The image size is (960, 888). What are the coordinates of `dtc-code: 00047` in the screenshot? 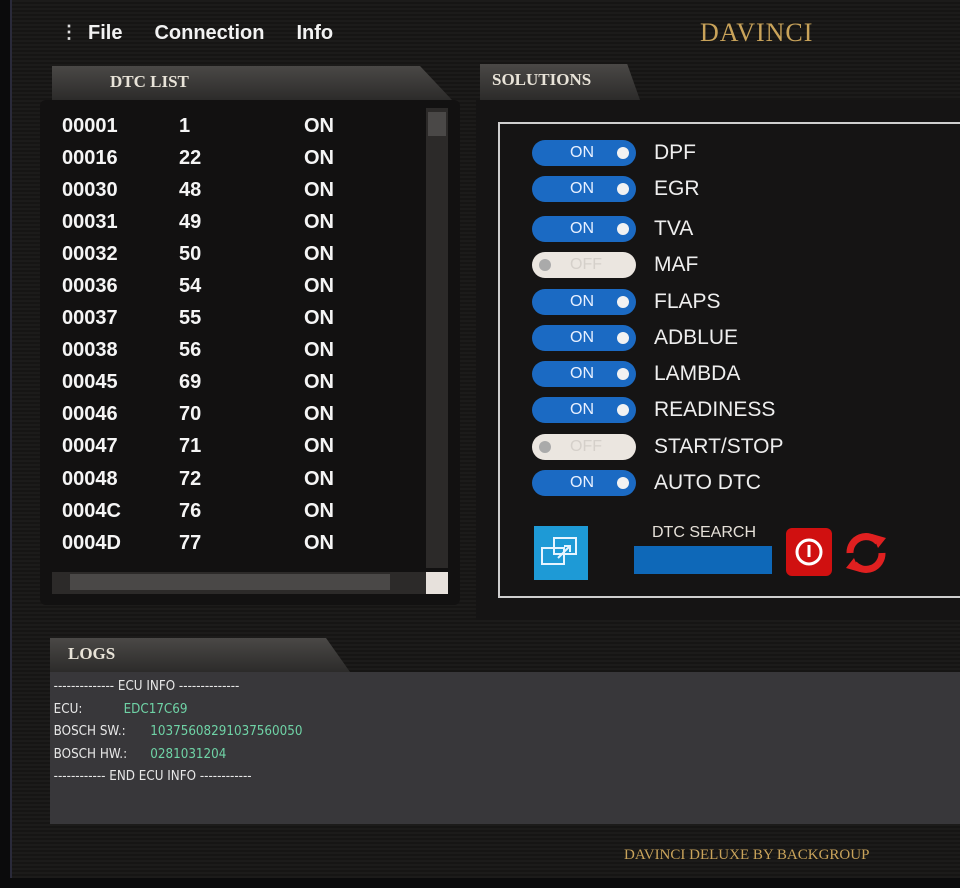 It's located at (90, 446).